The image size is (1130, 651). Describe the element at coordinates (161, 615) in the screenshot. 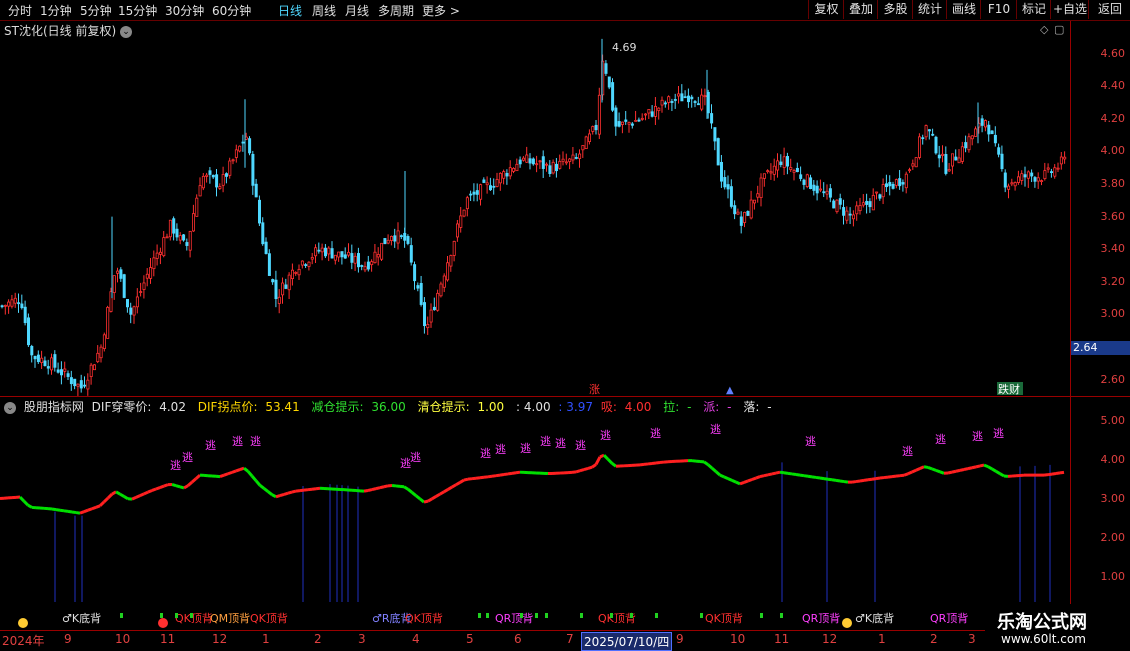

I see `signal-dot` at that location.